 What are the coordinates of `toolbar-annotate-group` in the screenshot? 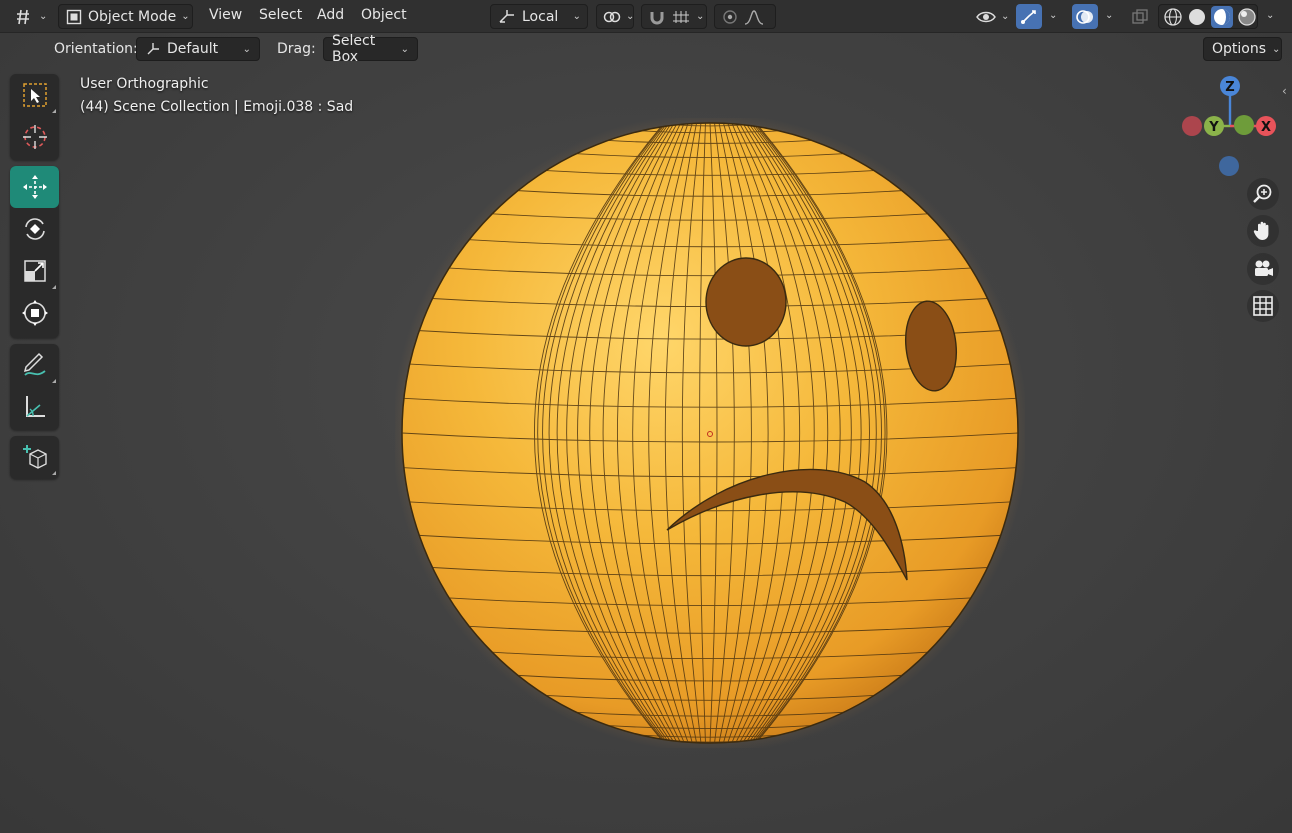 It's located at (34, 387).